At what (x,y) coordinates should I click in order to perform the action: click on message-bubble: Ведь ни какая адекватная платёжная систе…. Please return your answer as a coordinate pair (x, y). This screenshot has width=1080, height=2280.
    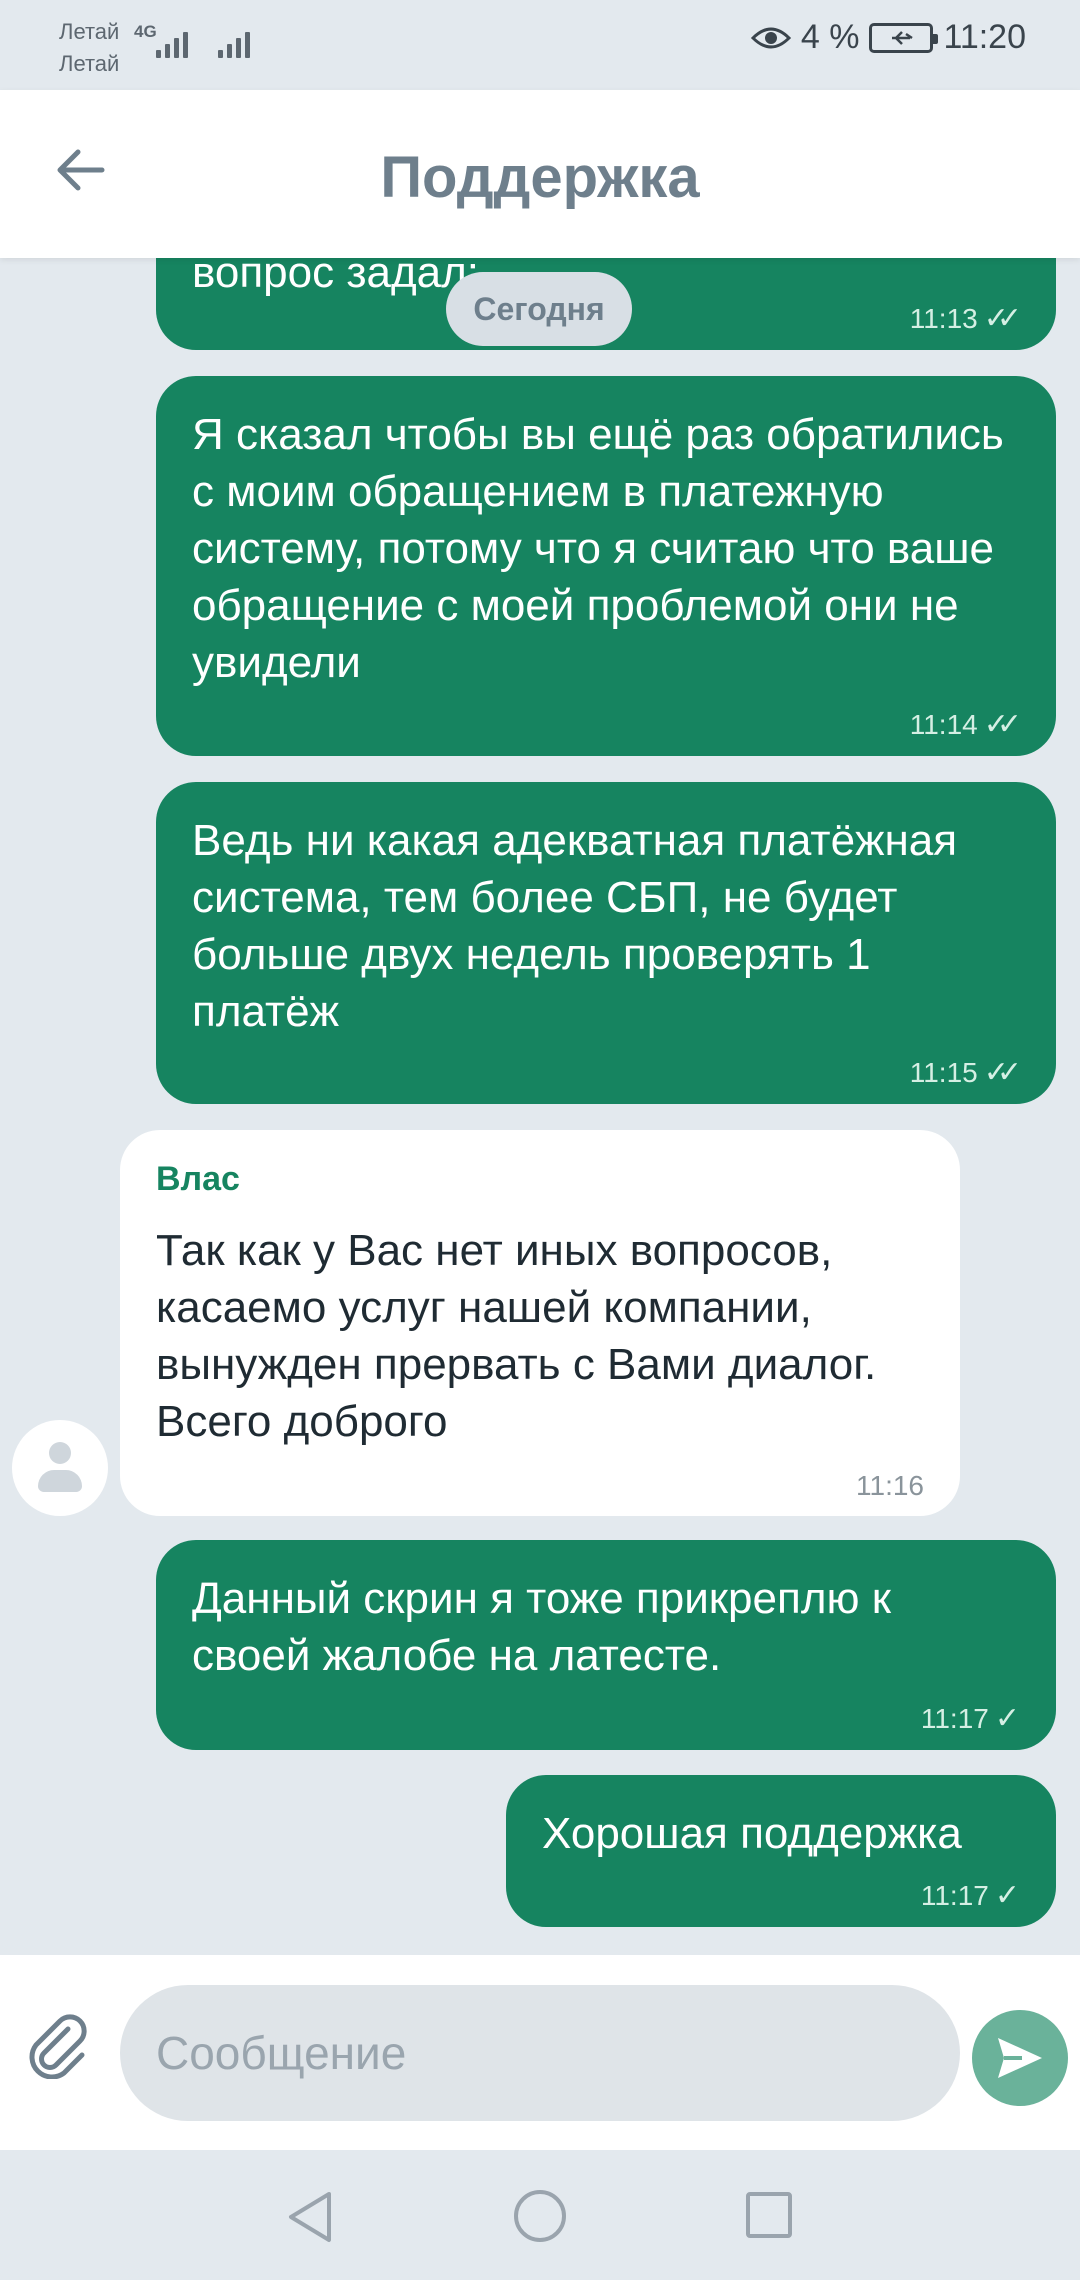
    Looking at the image, I should click on (606, 943).